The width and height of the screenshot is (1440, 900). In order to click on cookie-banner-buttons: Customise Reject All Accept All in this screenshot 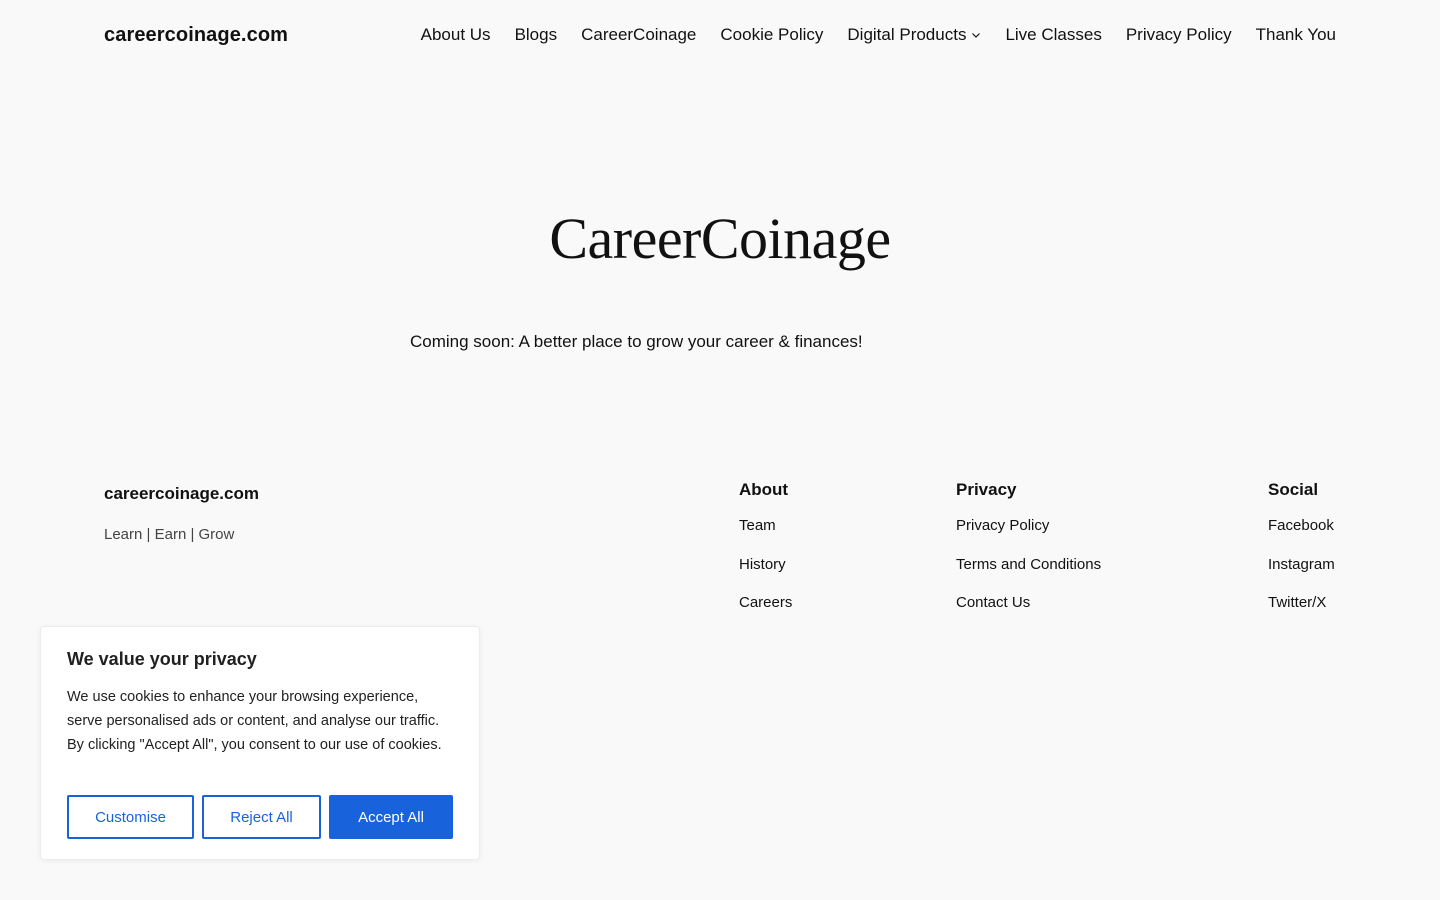, I will do `click(260, 817)`.